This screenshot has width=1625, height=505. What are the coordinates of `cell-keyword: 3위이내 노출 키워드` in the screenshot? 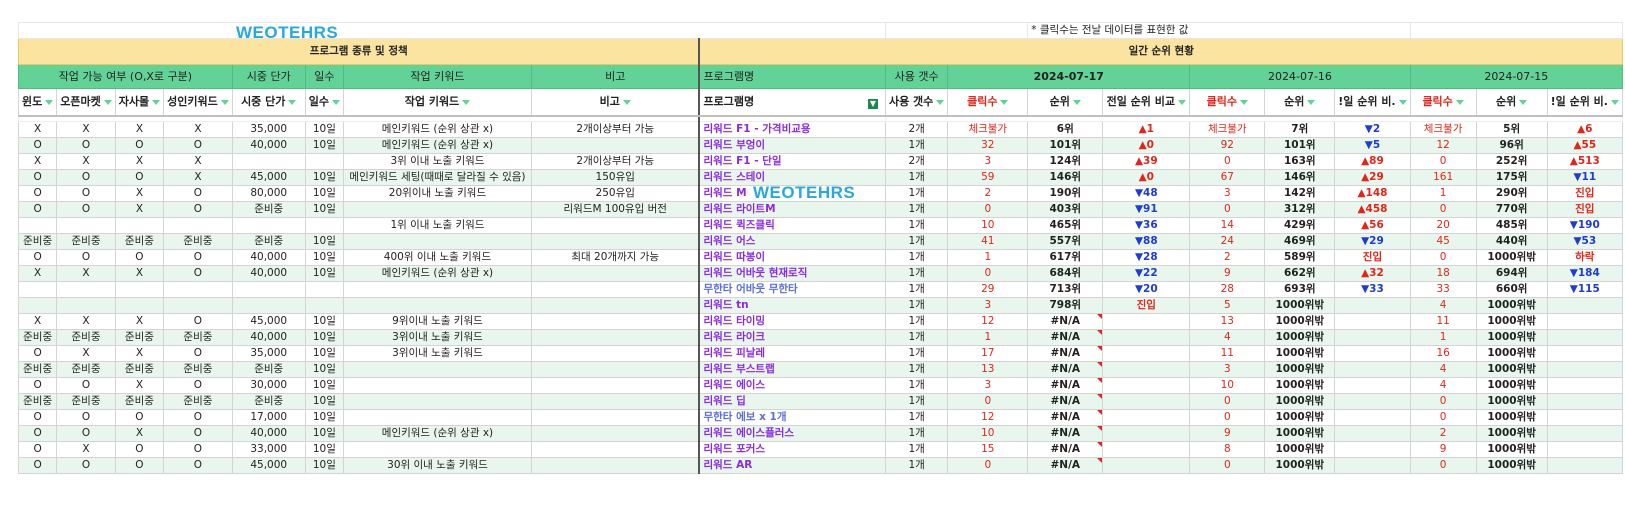 It's located at (437, 353).